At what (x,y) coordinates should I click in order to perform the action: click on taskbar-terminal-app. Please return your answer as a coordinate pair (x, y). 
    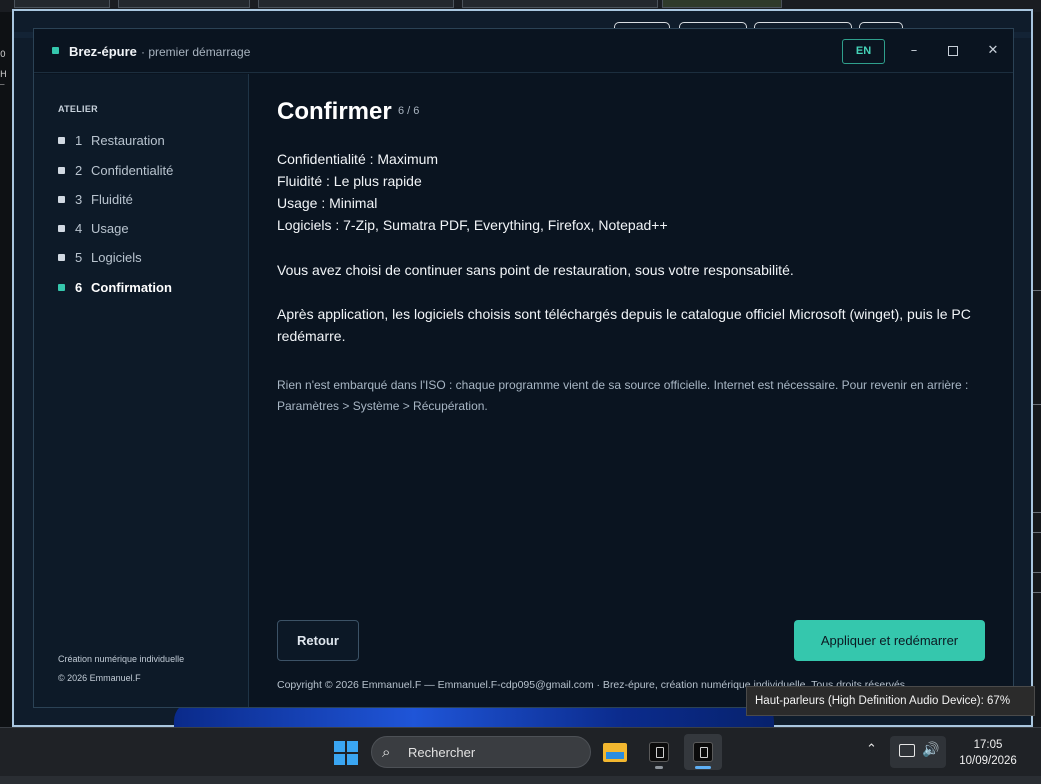
    Looking at the image, I should click on (659, 752).